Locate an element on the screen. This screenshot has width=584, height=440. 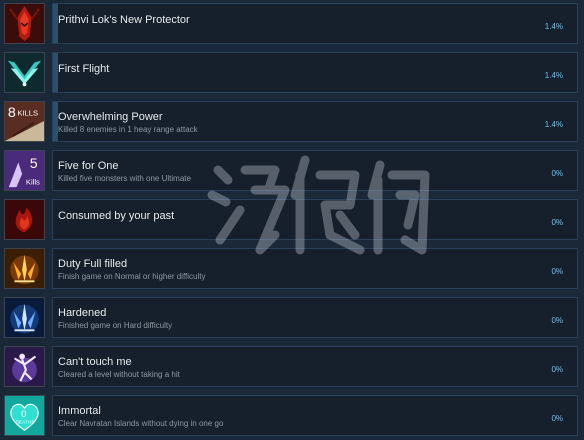
achievement-title: Five for One is located at coordinates (88, 166).